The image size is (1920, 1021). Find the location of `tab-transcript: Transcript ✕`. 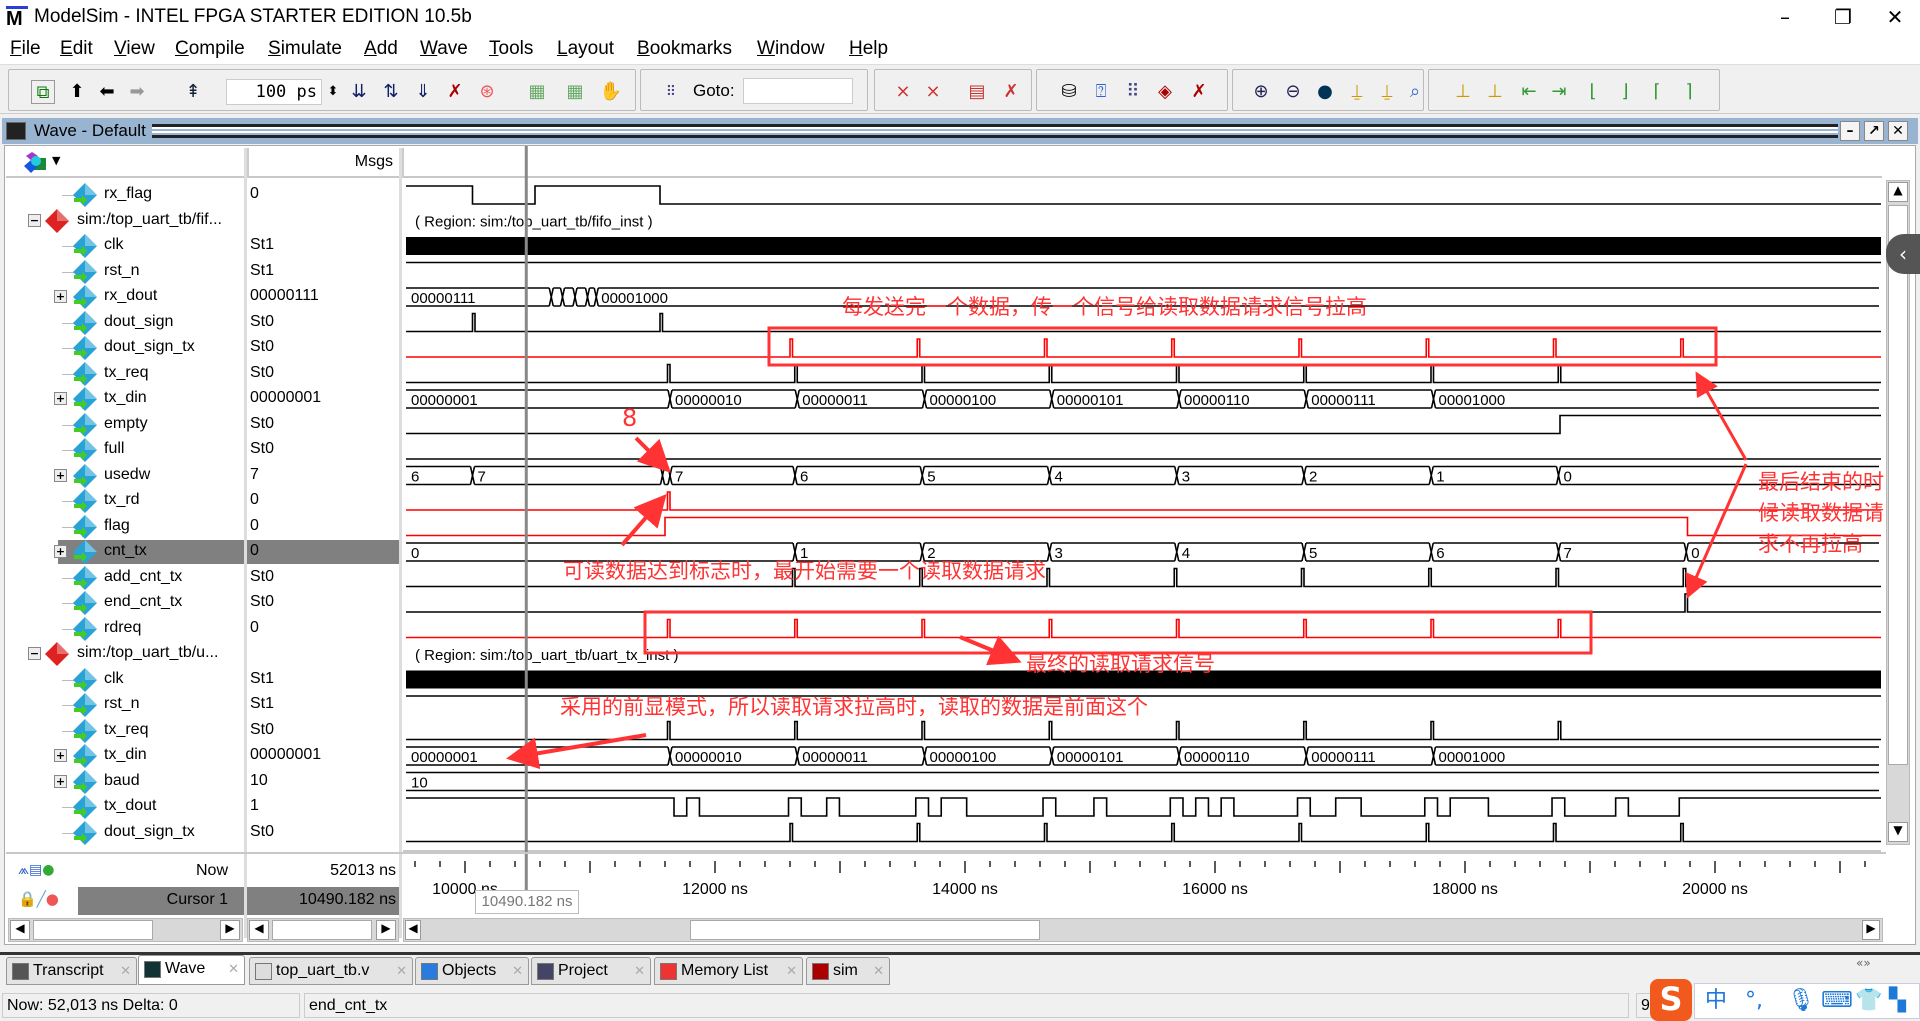

tab-transcript: Transcript ✕ is located at coordinates (71, 971).